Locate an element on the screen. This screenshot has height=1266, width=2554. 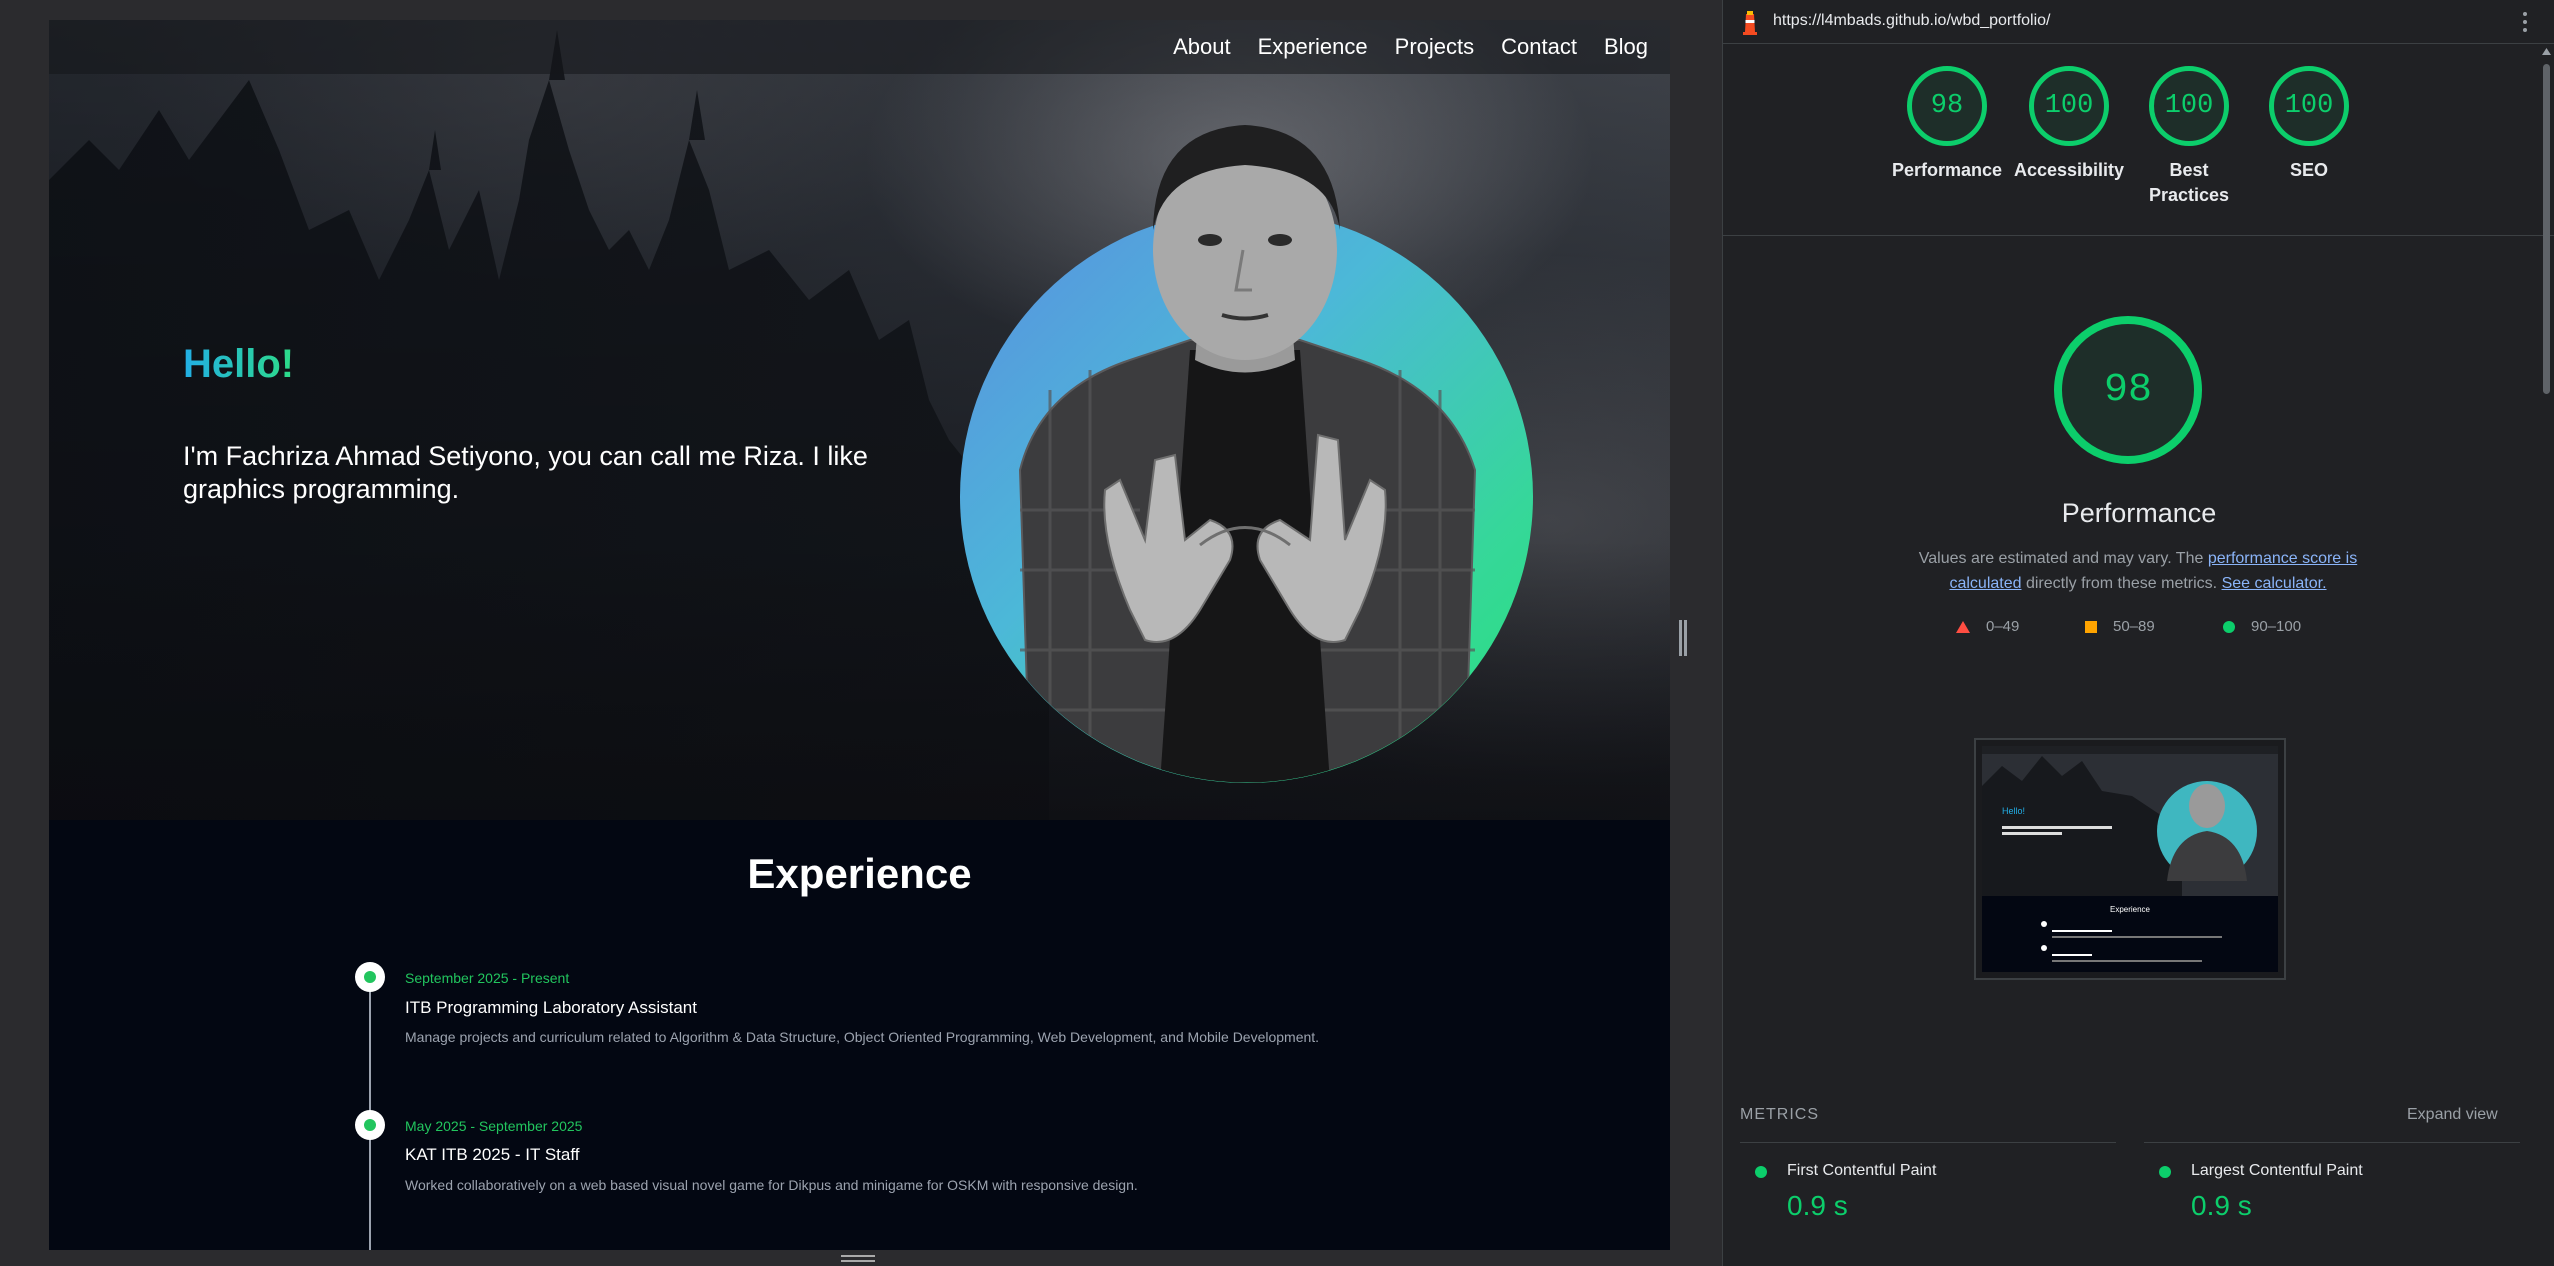
gauge-performance: 98 Performance is located at coordinates (1947, 124).